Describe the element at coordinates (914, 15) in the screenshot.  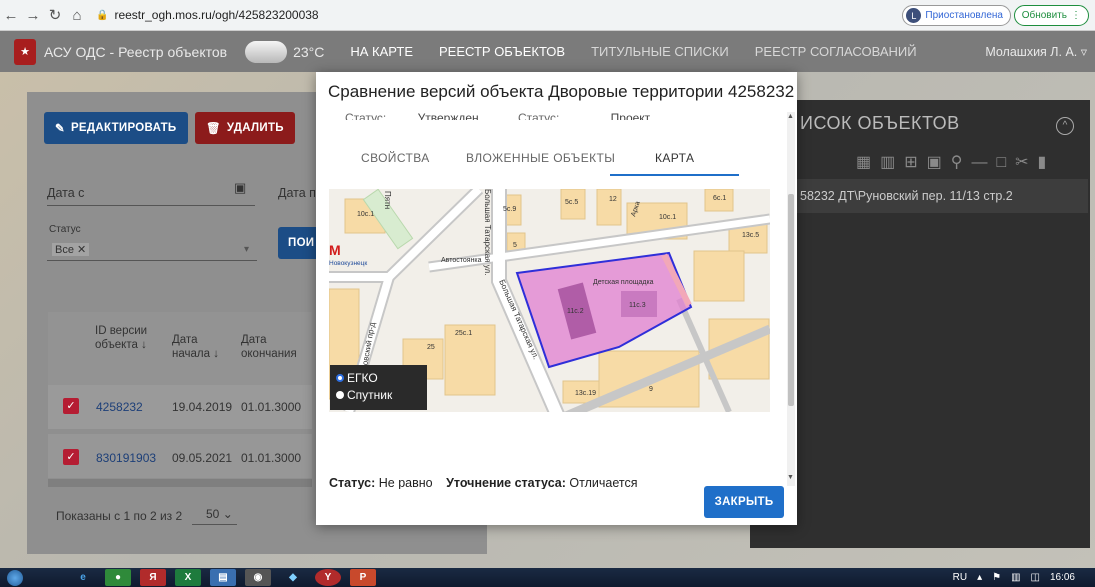
I see `profile-avatar: L` at that location.